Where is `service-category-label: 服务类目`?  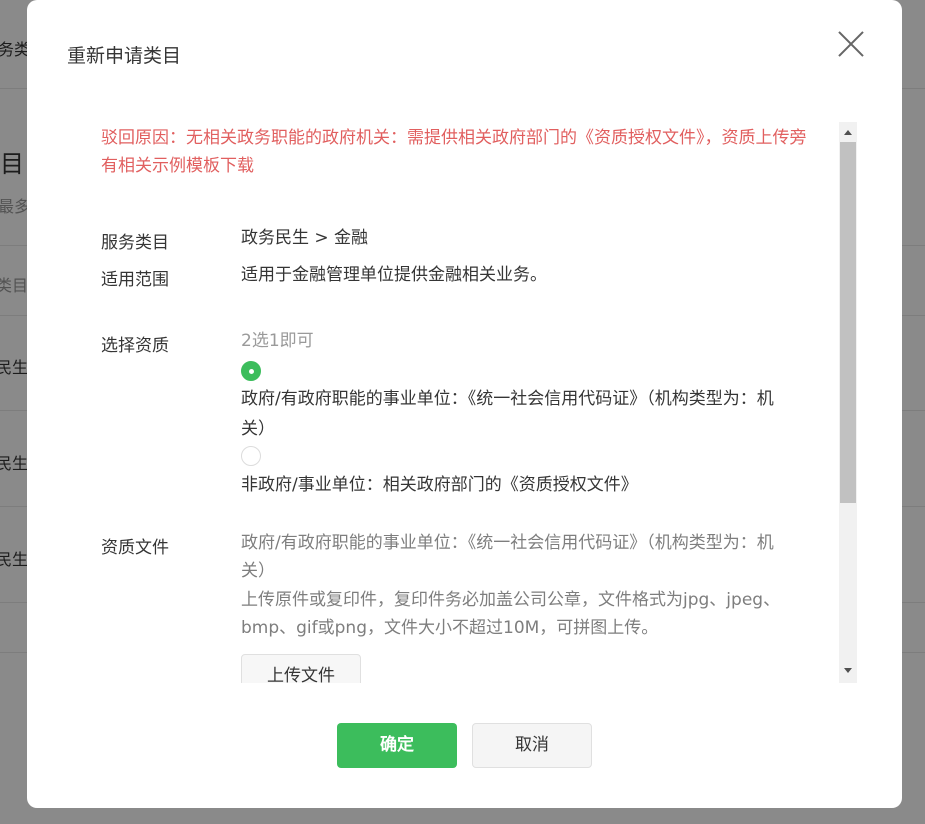
service-category-label: 服务类目 is located at coordinates (135, 243).